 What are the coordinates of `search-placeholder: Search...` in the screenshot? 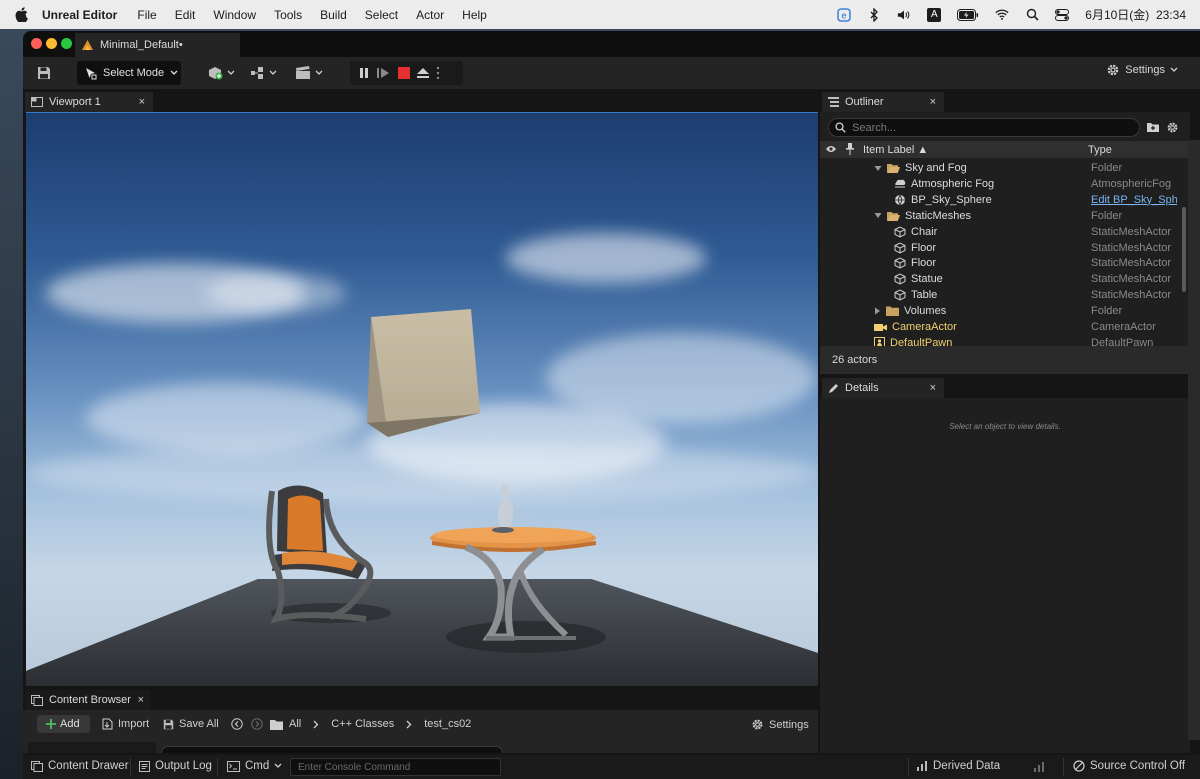 It's located at (874, 127).